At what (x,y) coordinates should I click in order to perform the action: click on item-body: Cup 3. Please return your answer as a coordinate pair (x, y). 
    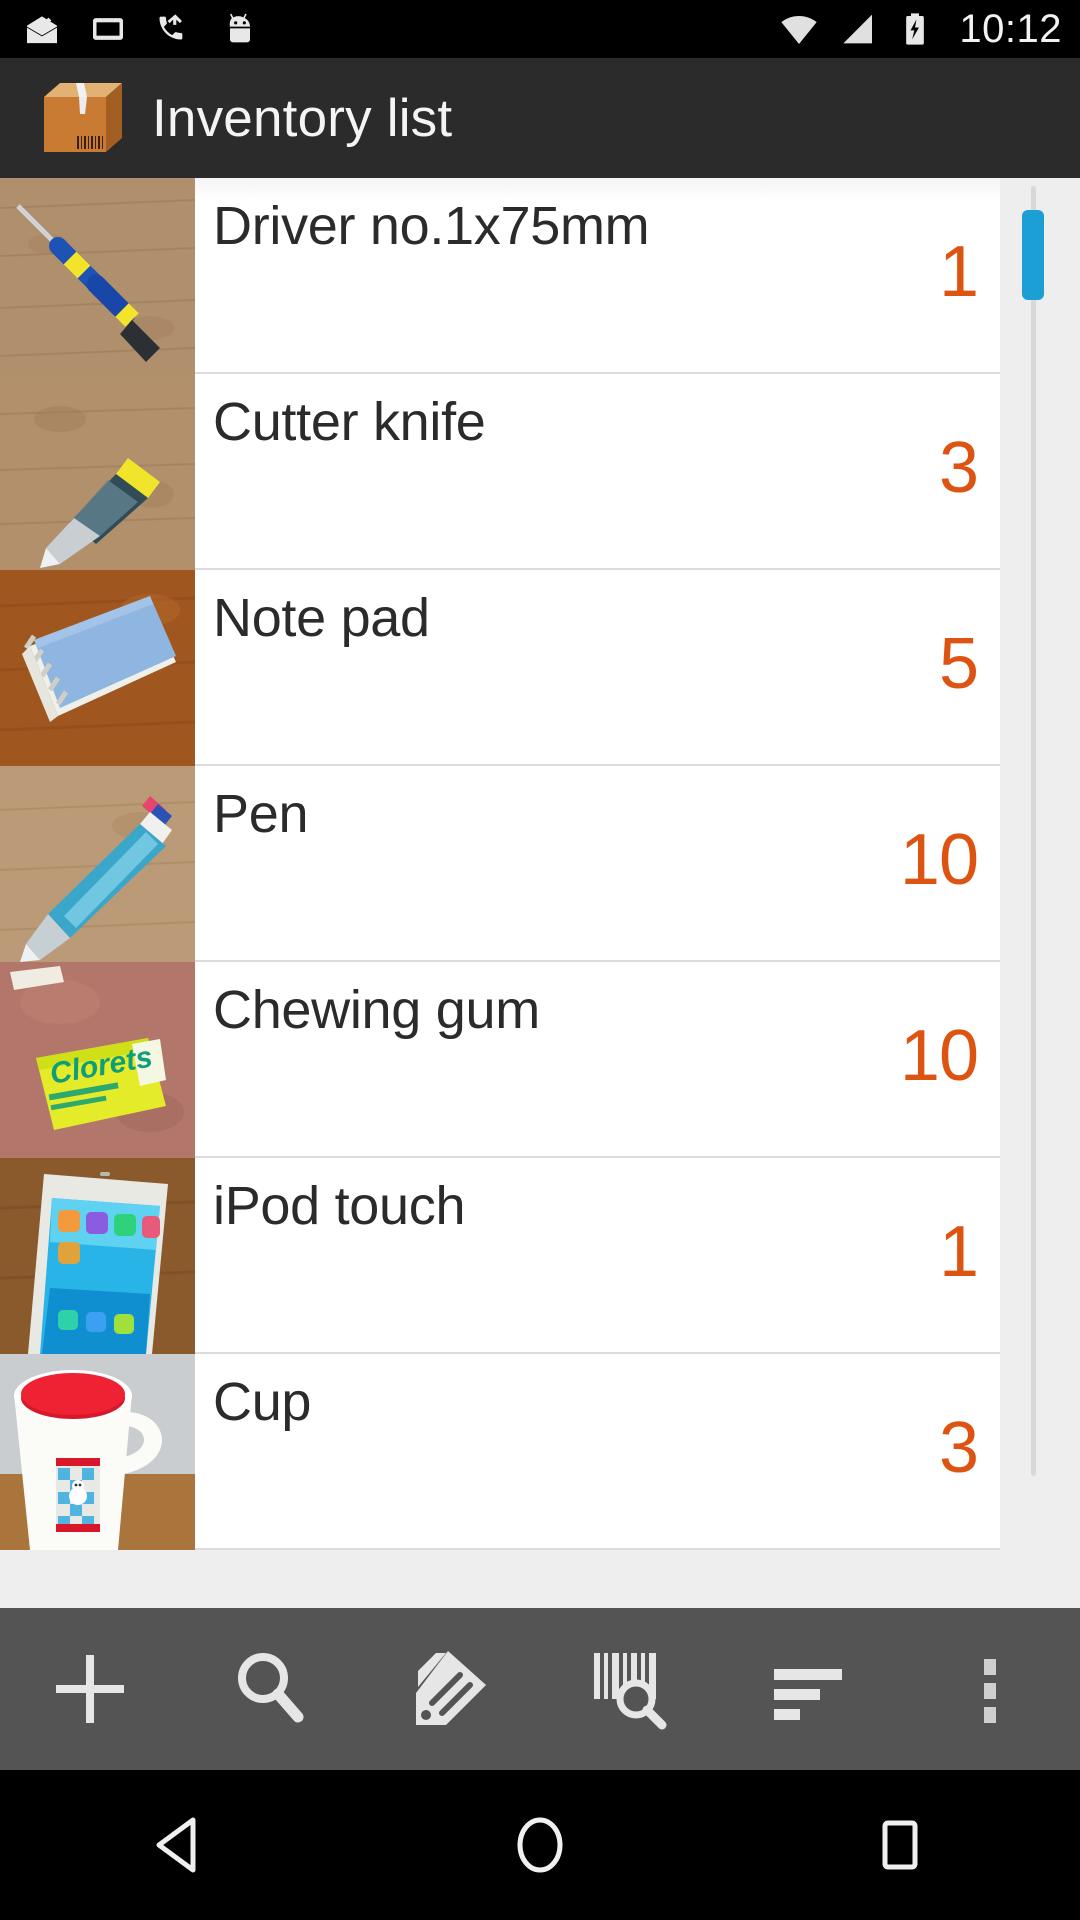
    Looking at the image, I should click on (597, 1451).